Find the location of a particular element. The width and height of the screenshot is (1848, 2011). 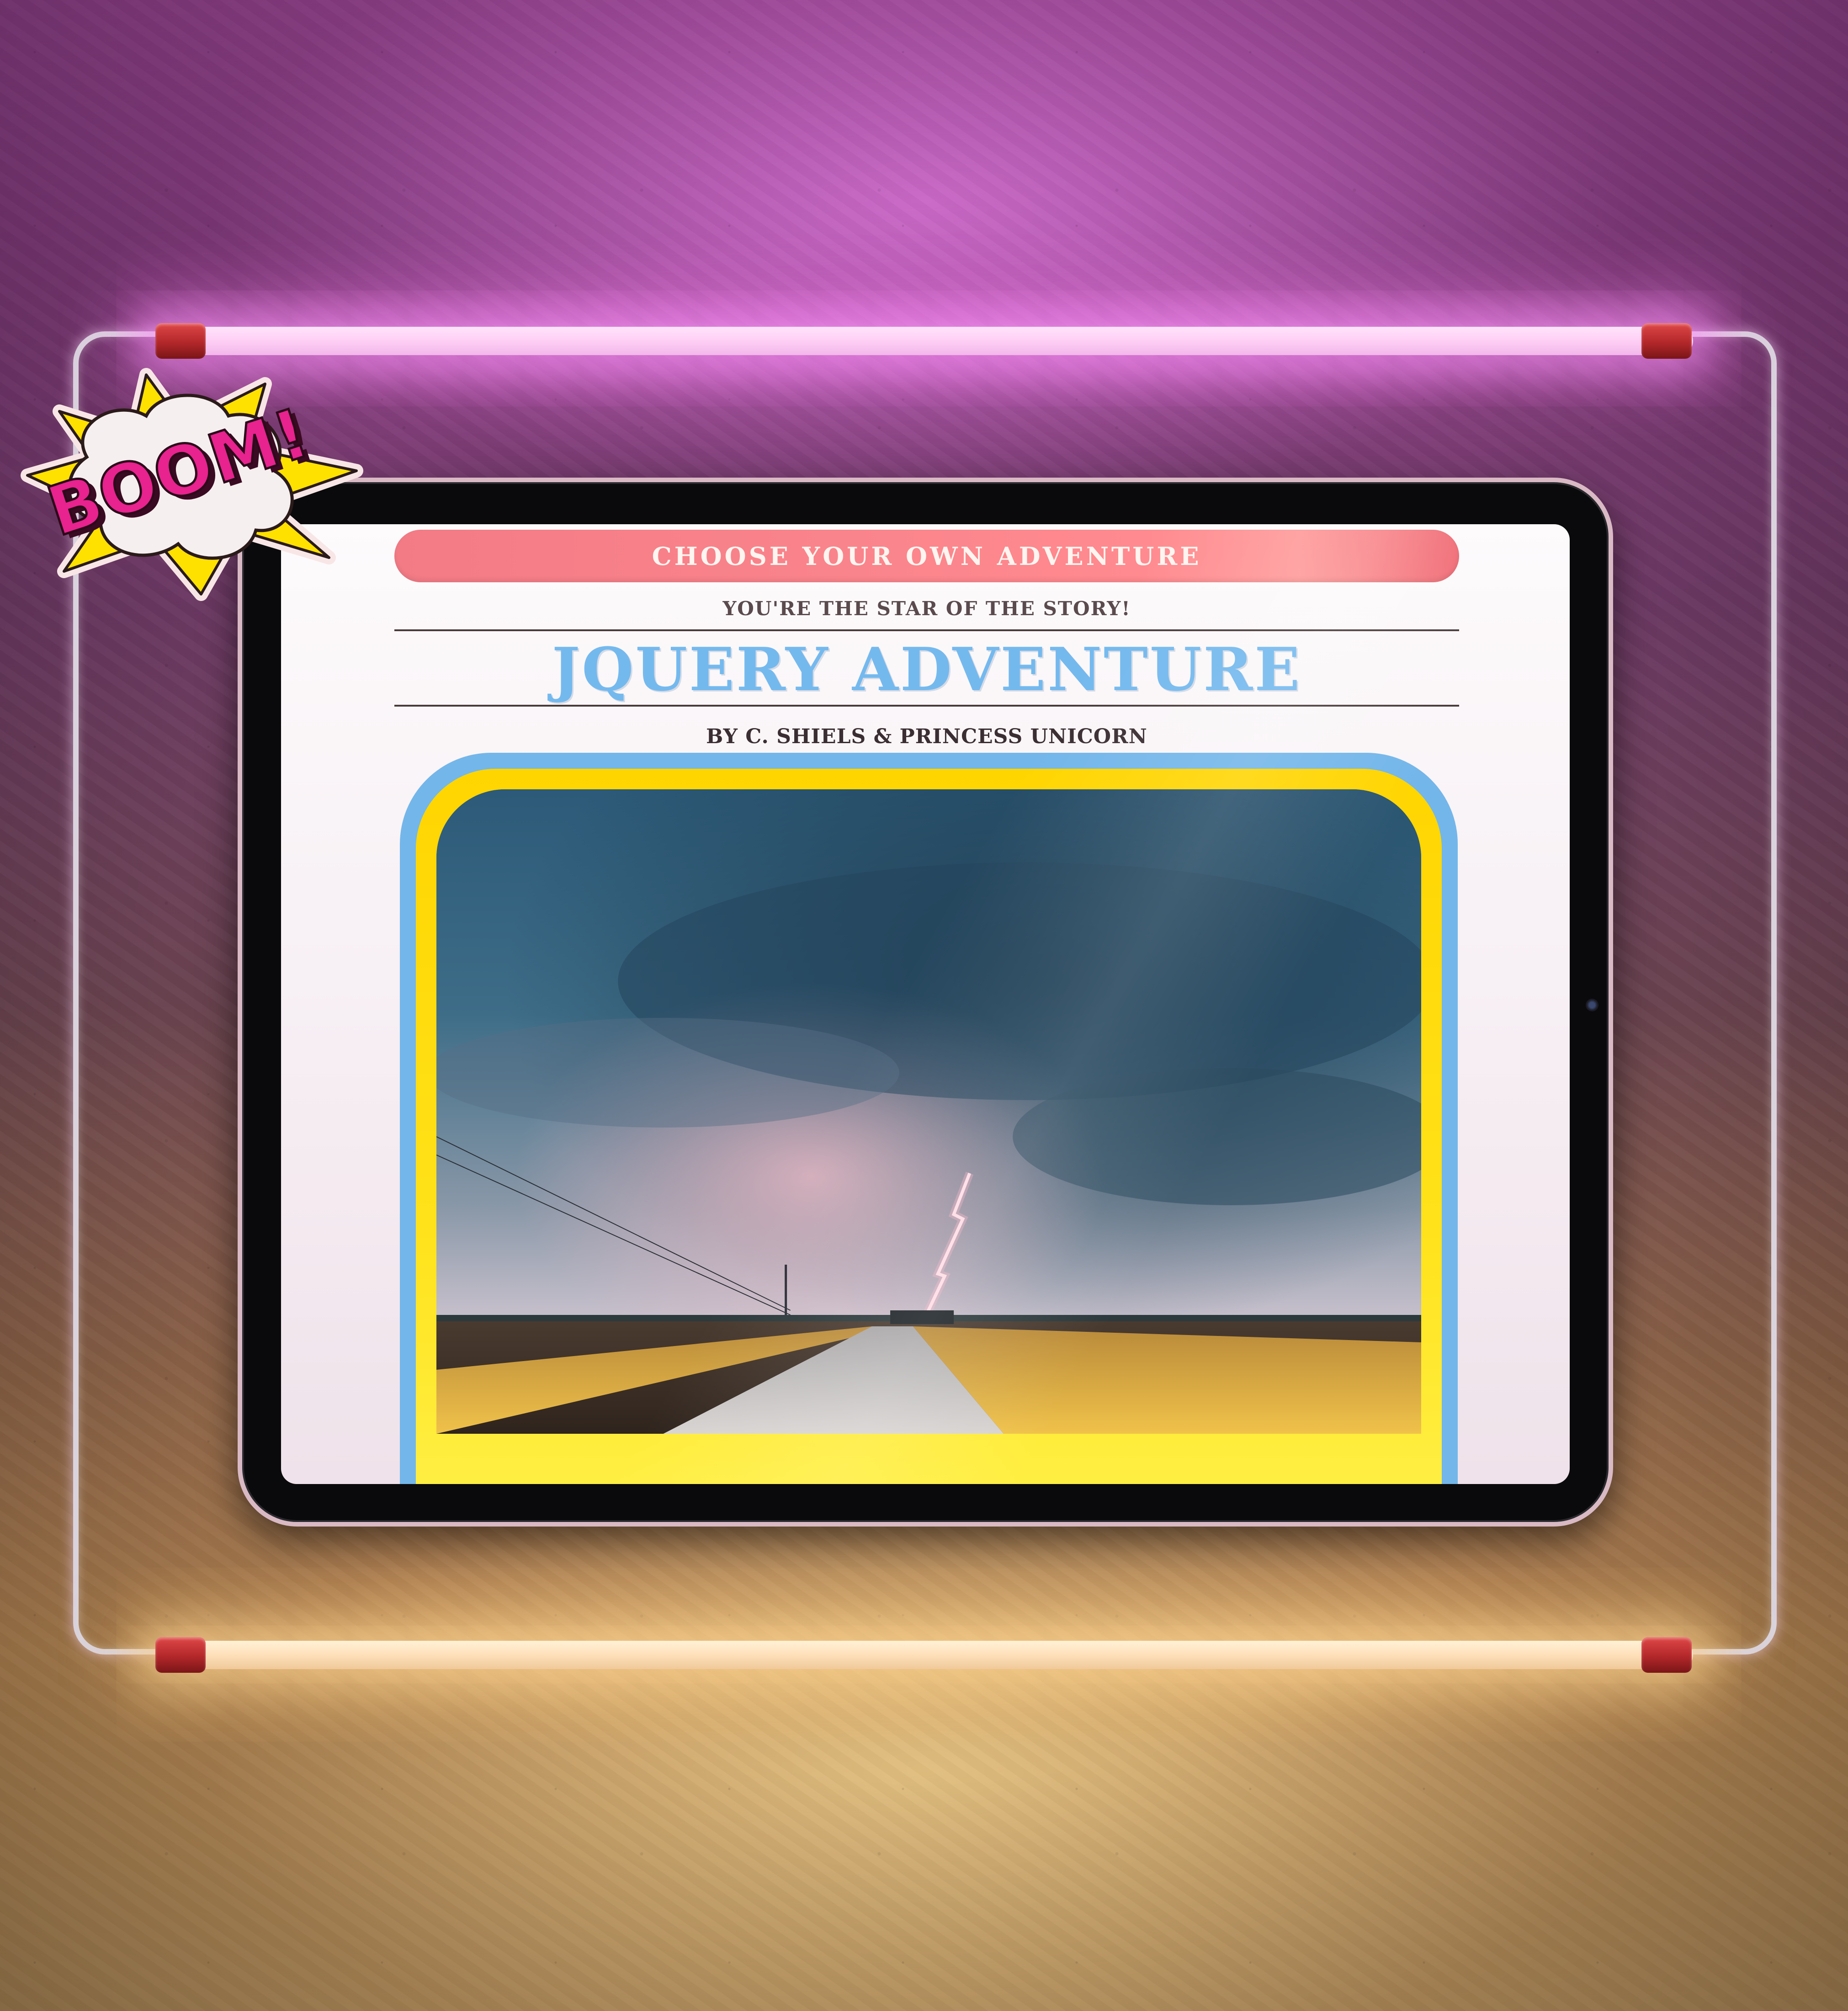

divider-top is located at coordinates (926, 630).